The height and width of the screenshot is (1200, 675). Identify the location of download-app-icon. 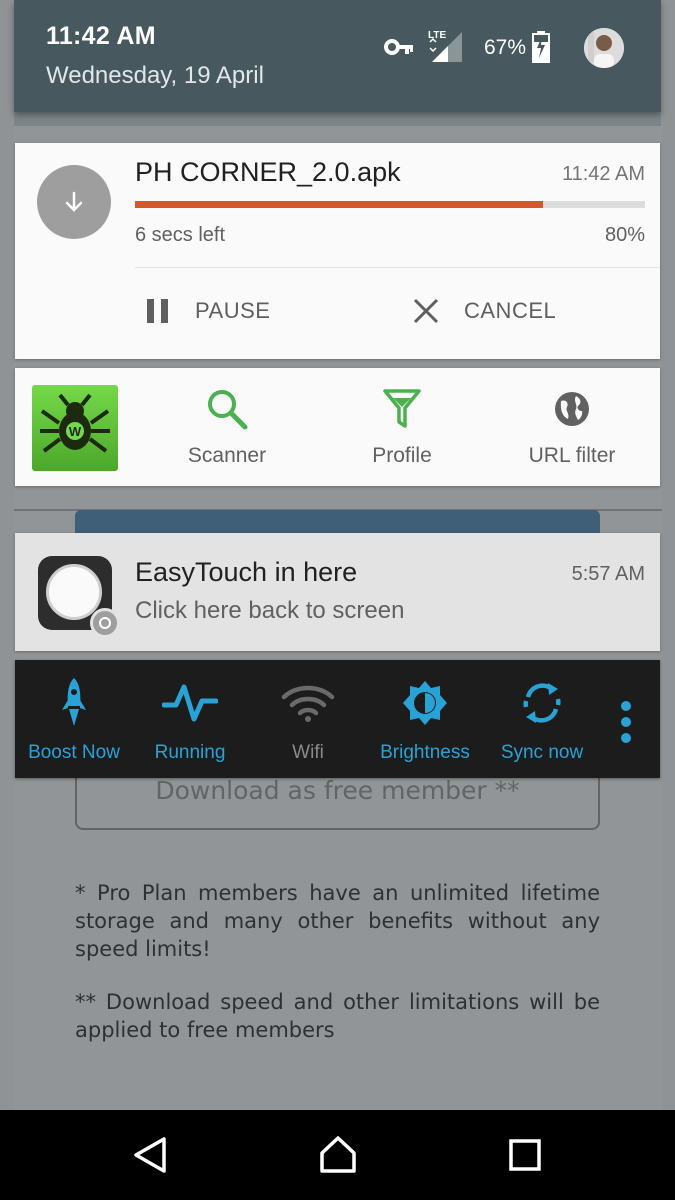
(74, 202).